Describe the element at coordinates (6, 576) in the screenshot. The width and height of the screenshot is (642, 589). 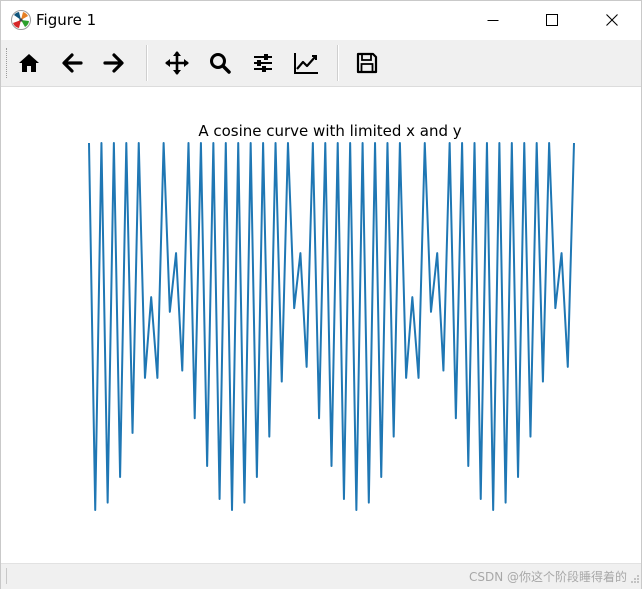
I see `status-divider` at that location.